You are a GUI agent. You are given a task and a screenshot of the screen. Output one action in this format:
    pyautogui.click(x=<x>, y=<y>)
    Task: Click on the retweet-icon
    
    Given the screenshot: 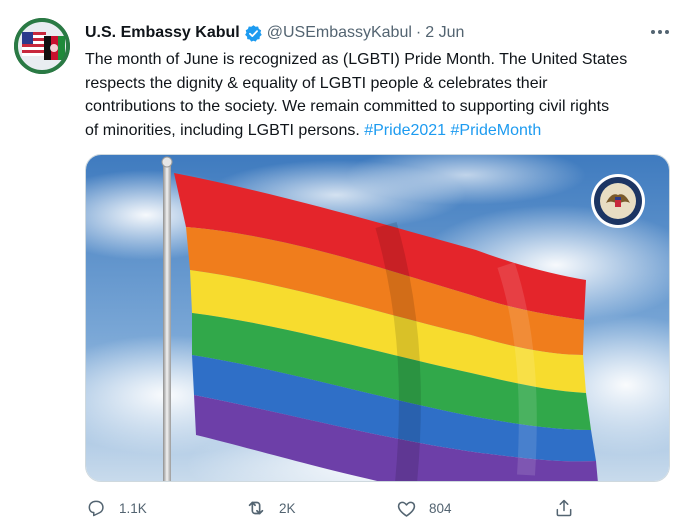 What is the action you would take?
    pyautogui.click(x=256, y=508)
    